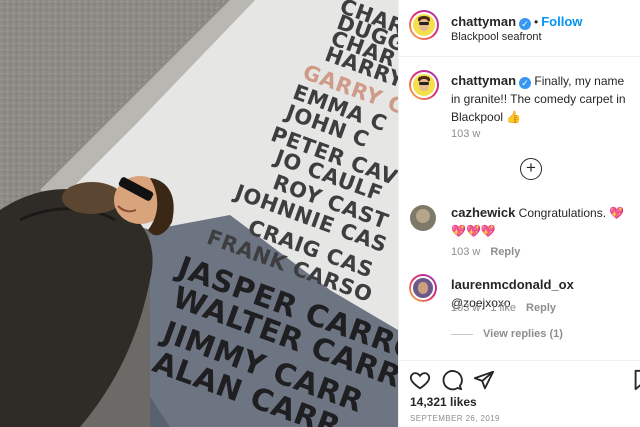  I want to click on comment-username: laurenmcdonald_ox, so click(512, 284).